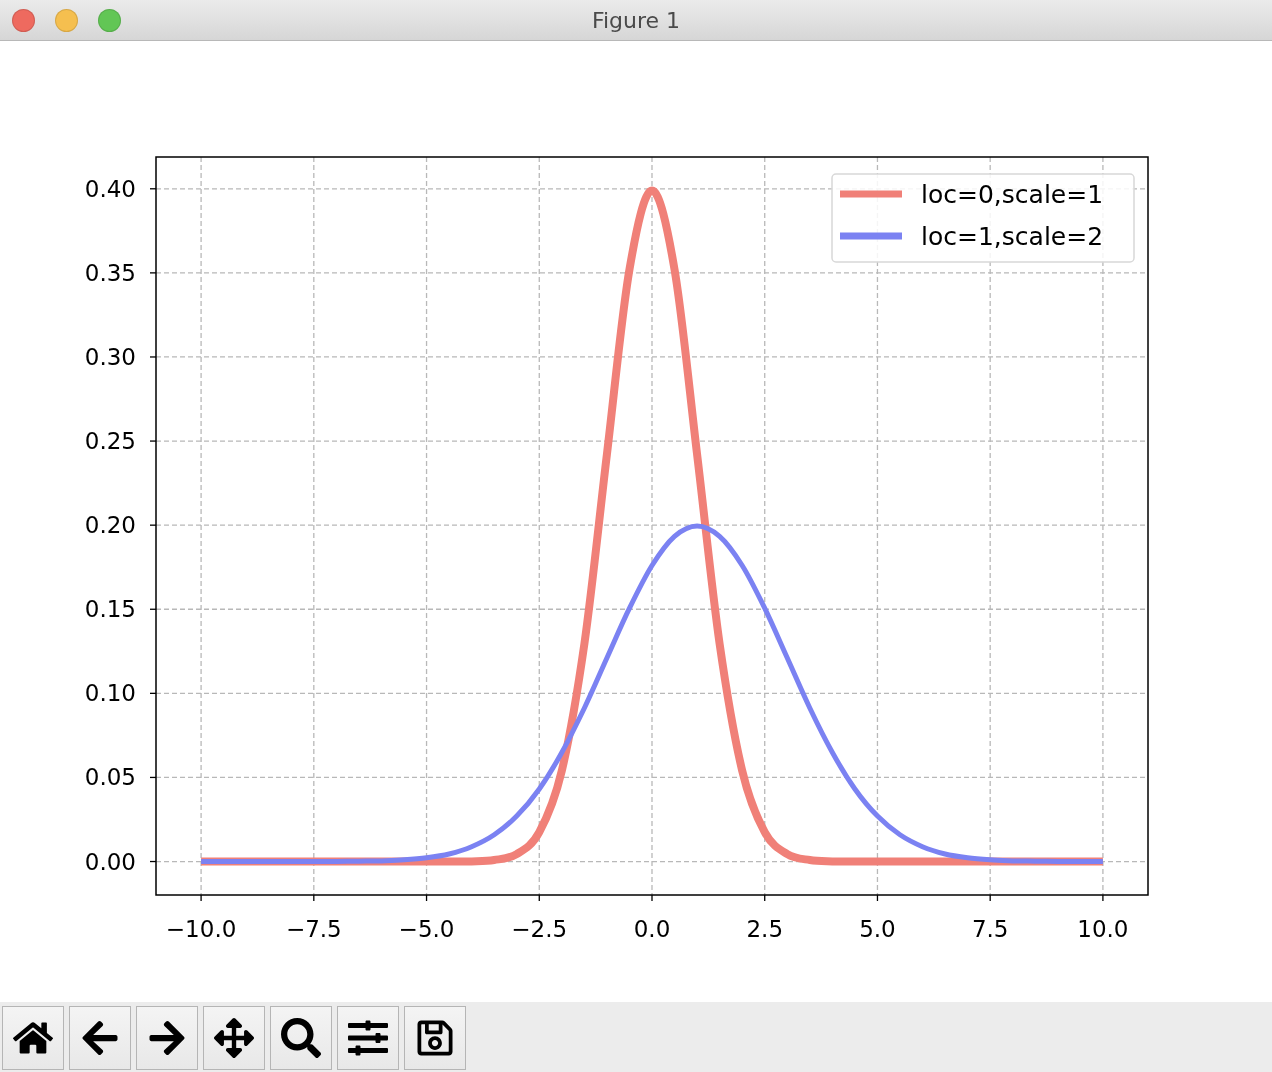 This screenshot has width=1272, height=1072. What do you see at coordinates (652, 929) in the screenshot?
I see `x-tick-label: 0.0` at bounding box center [652, 929].